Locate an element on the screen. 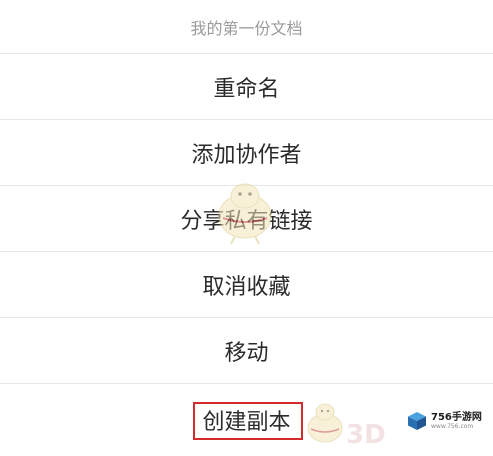  duck-mascot-icon is located at coordinates (245, 214).